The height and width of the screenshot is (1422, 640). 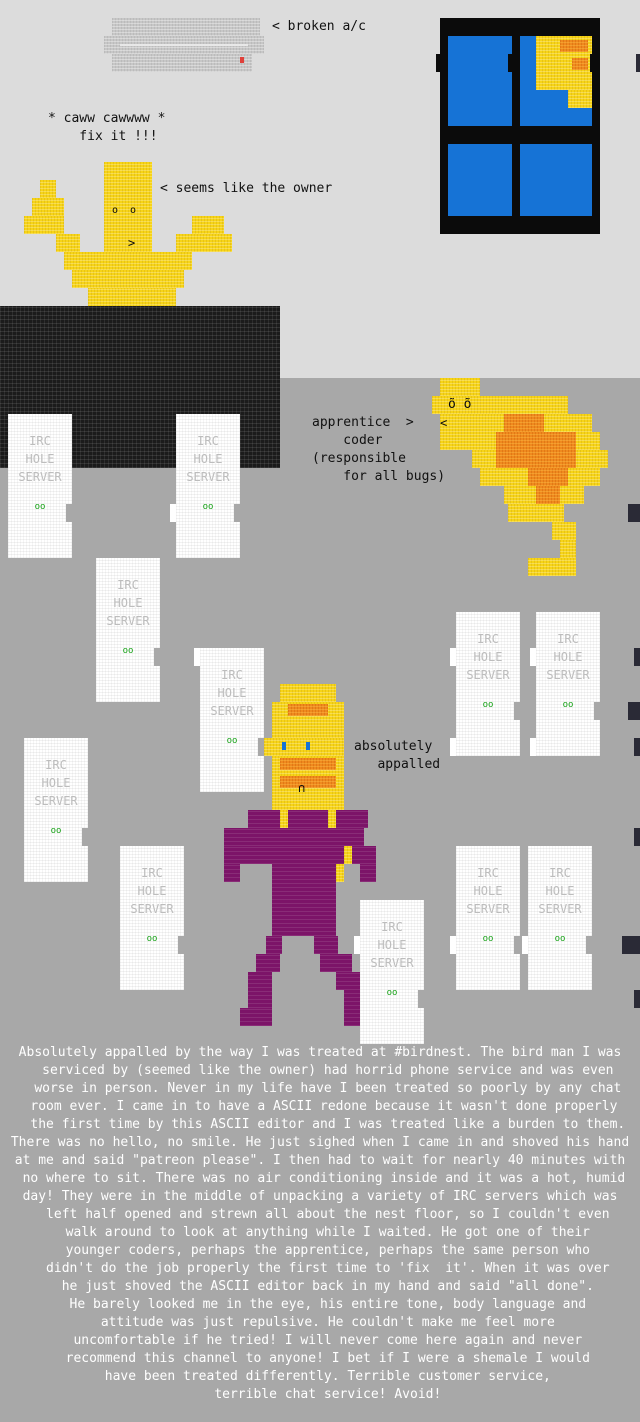 What do you see at coordinates (520, 126) in the screenshot?
I see `window` at bounding box center [520, 126].